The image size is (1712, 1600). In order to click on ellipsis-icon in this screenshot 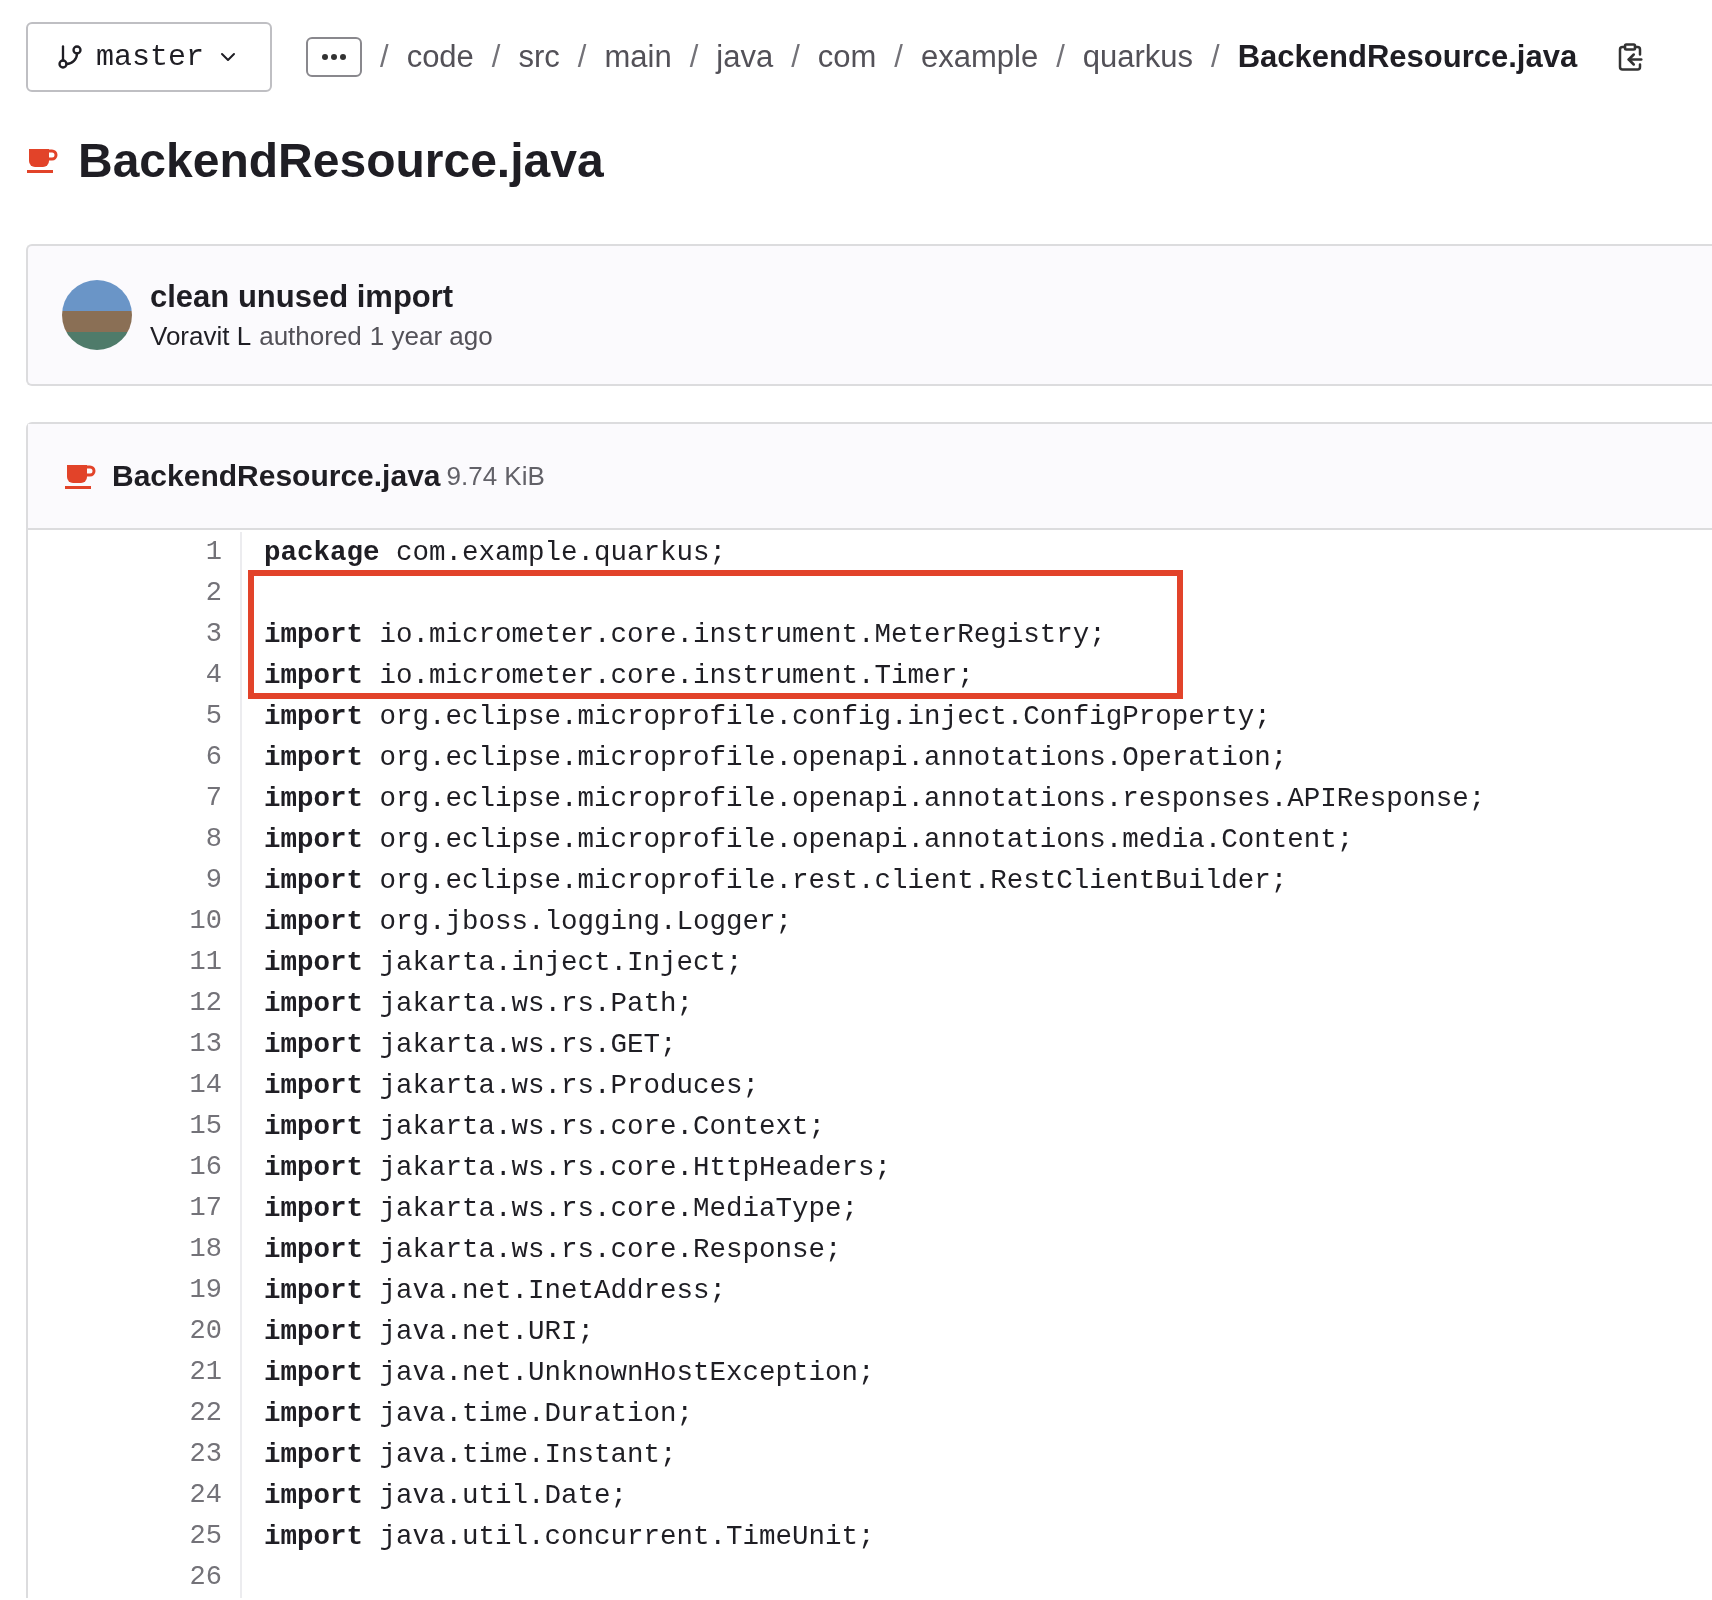, I will do `click(334, 57)`.